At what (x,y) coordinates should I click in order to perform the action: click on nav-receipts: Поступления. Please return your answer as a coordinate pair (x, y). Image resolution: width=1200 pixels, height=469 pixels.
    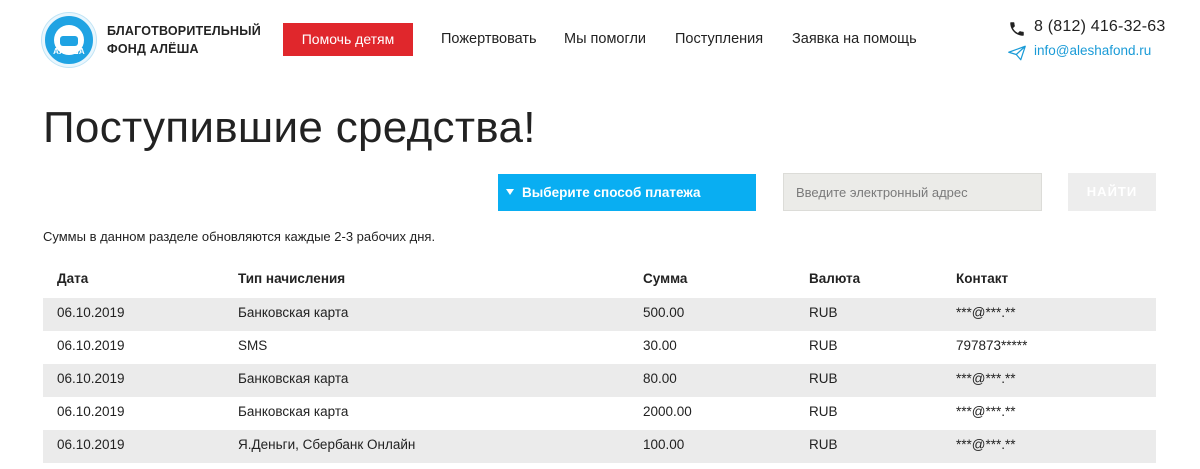
    Looking at the image, I should click on (719, 39).